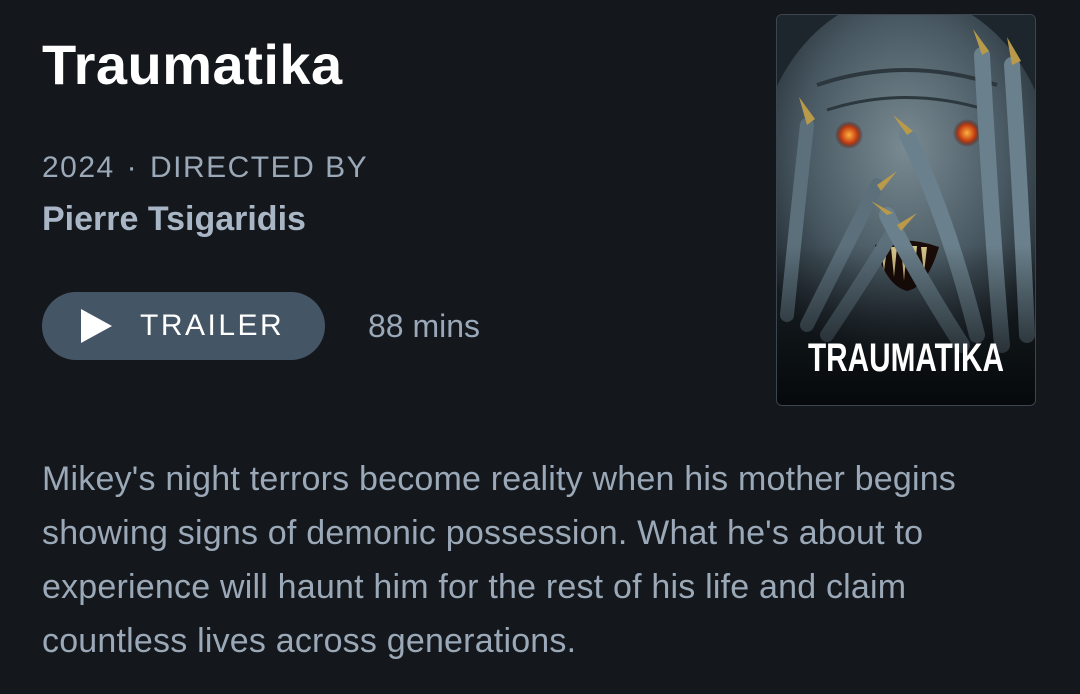  I want to click on directed-by-label: DIRECTED BY, so click(259, 167).